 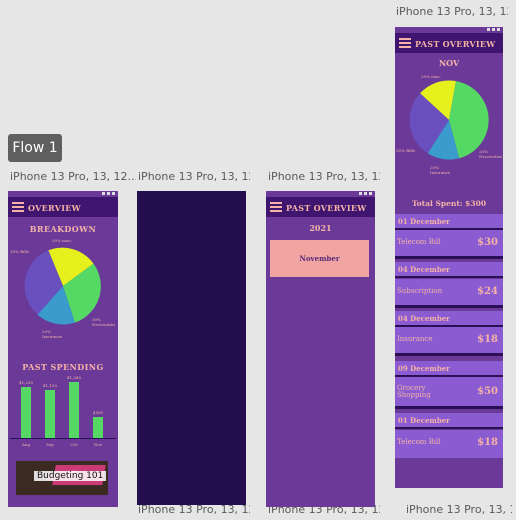 I want to click on budgeting-banner: Budgeting 101, so click(x=62, y=478).